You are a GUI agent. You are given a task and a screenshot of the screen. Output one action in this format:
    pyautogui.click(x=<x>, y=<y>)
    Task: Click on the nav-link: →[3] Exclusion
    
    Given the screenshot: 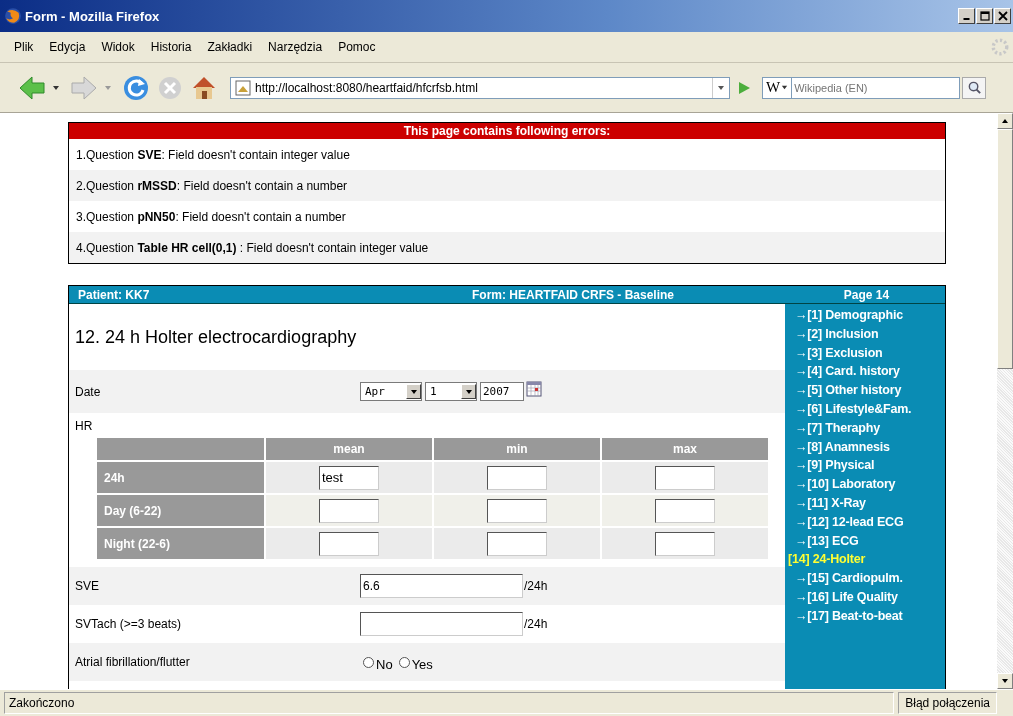 What is the action you would take?
    pyautogui.click(x=839, y=353)
    